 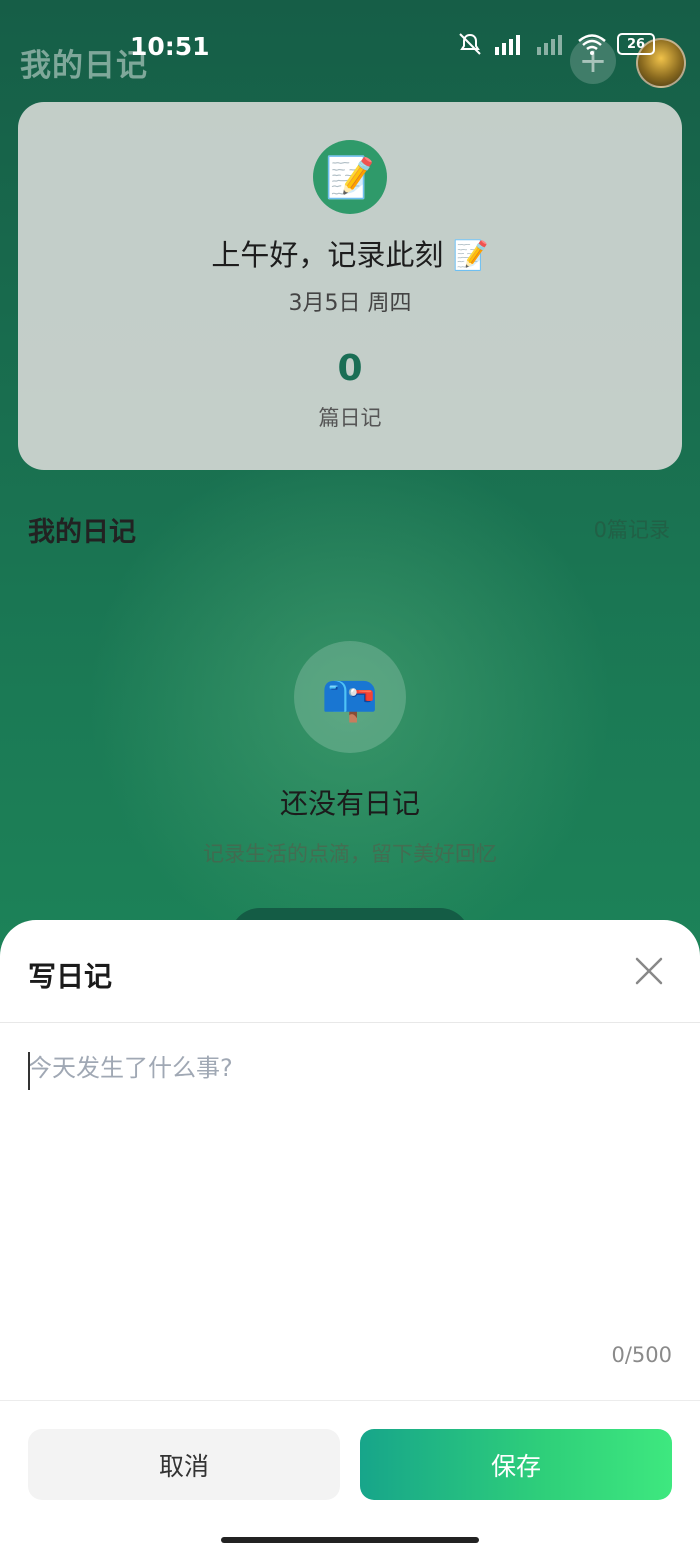 What do you see at coordinates (350, 1022) in the screenshot?
I see `sheet-divider-top` at bounding box center [350, 1022].